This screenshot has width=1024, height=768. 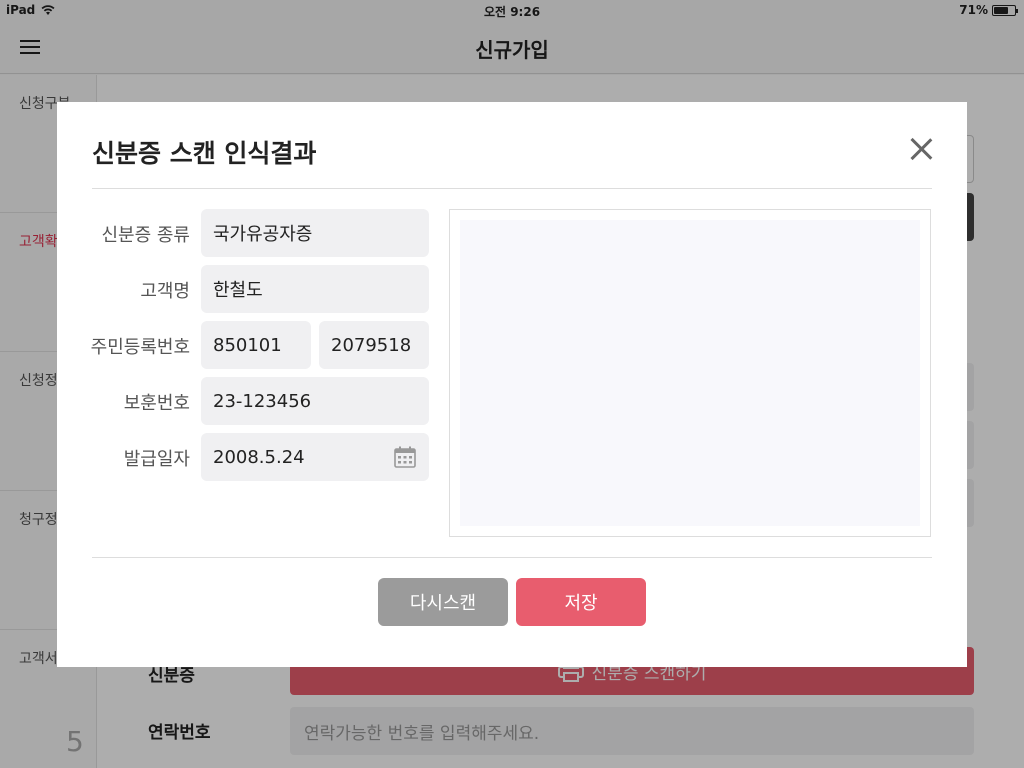 What do you see at coordinates (145, 235) in the screenshot?
I see `id-type-label: 신분증 종류` at bounding box center [145, 235].